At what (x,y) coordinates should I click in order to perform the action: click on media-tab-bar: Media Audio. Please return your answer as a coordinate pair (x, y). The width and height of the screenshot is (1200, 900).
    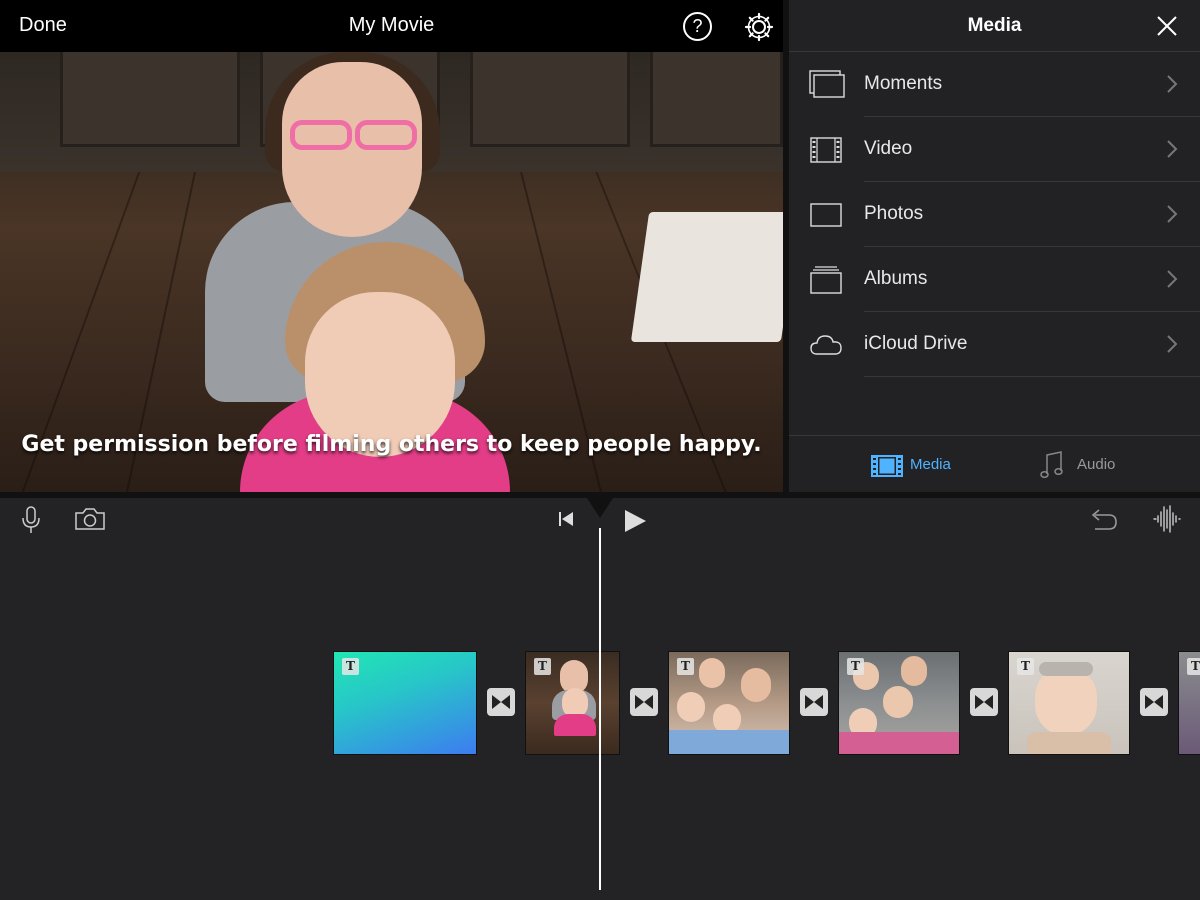
    Looking at the image, I should click on (994, 463).